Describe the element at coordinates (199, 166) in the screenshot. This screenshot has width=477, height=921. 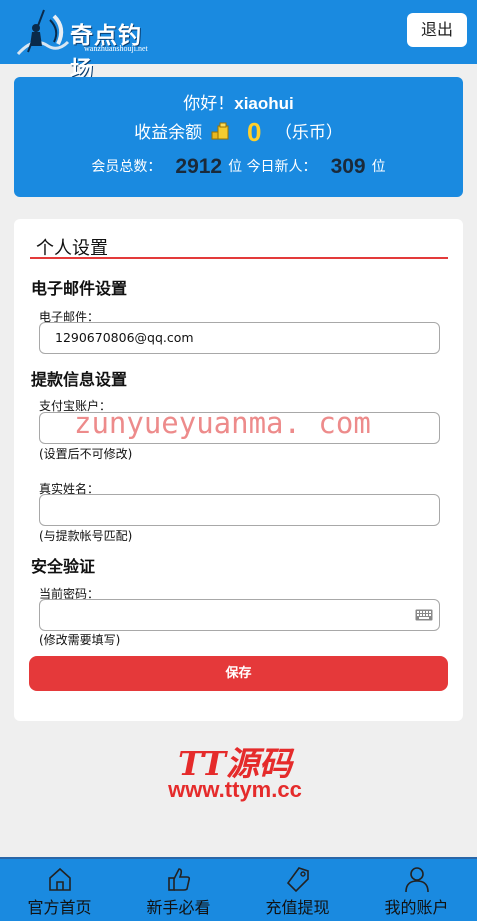
I see `members-count: 2912` at that location.